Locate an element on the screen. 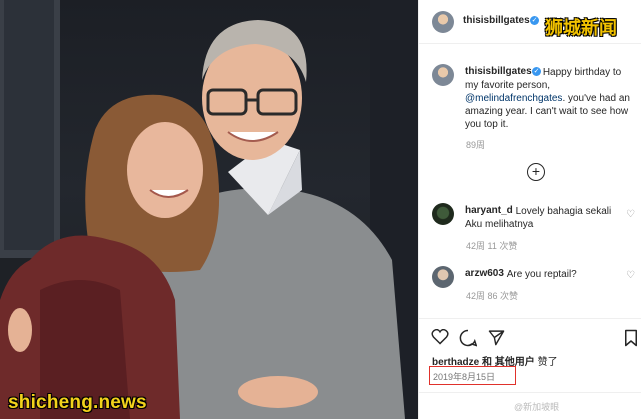  watermark-weibo: @新加坡眼 is located at coordinates (537, 407).